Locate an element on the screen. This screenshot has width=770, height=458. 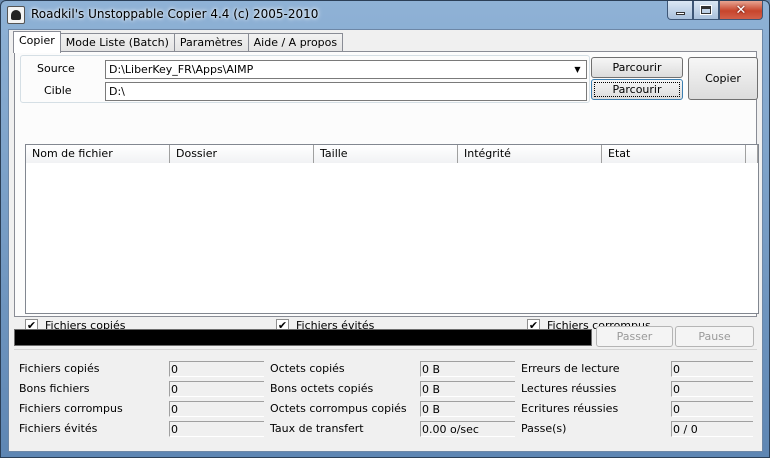
source-path: D:\LiberKey_FR\Apps\AIMP is located at coordinates (181, 69).